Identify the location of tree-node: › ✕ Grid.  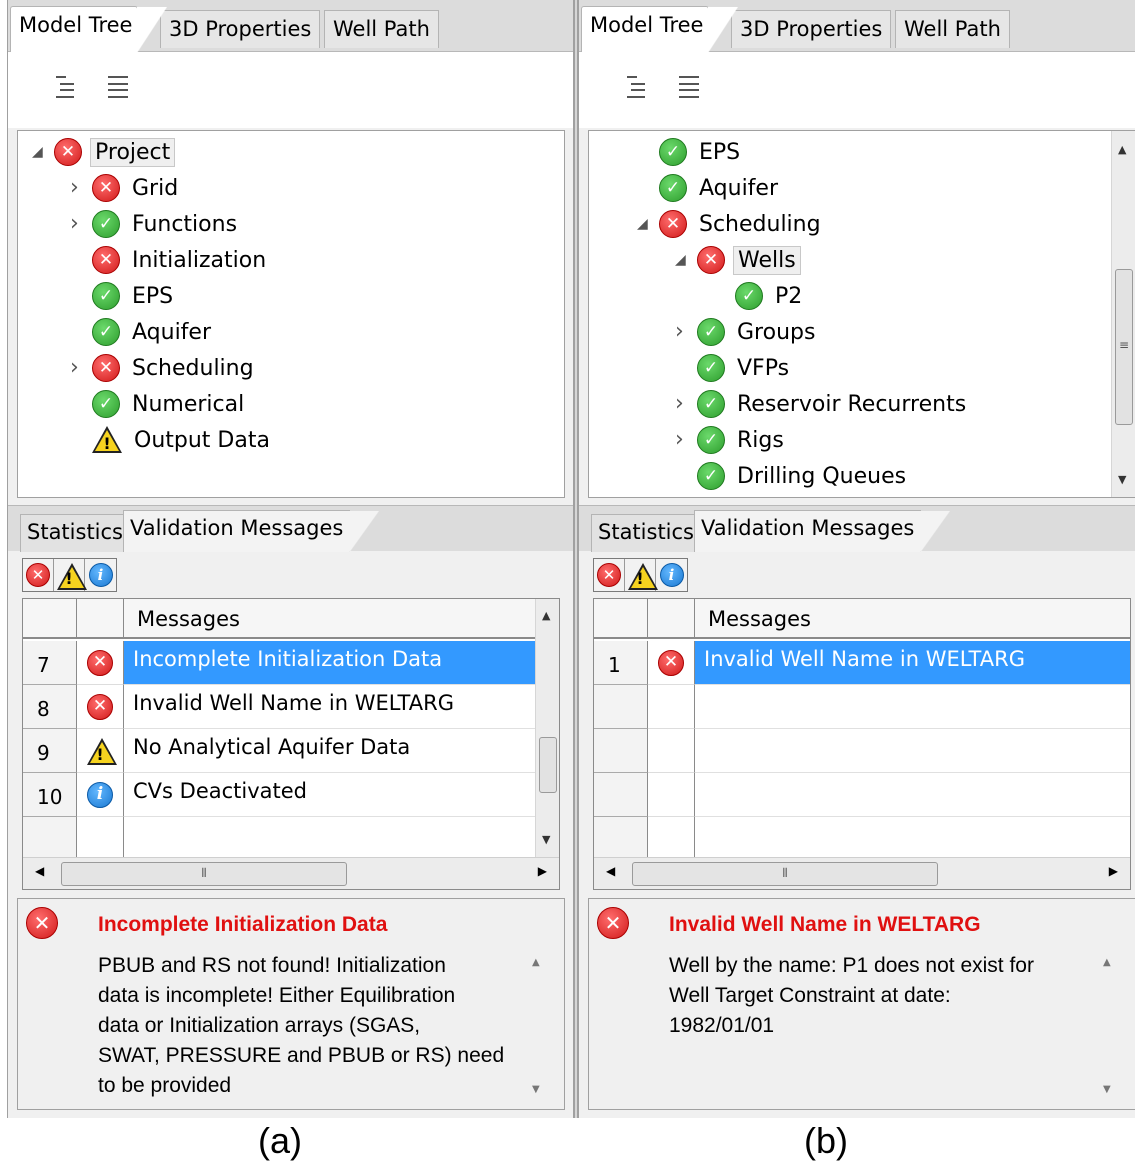
(126, 188).